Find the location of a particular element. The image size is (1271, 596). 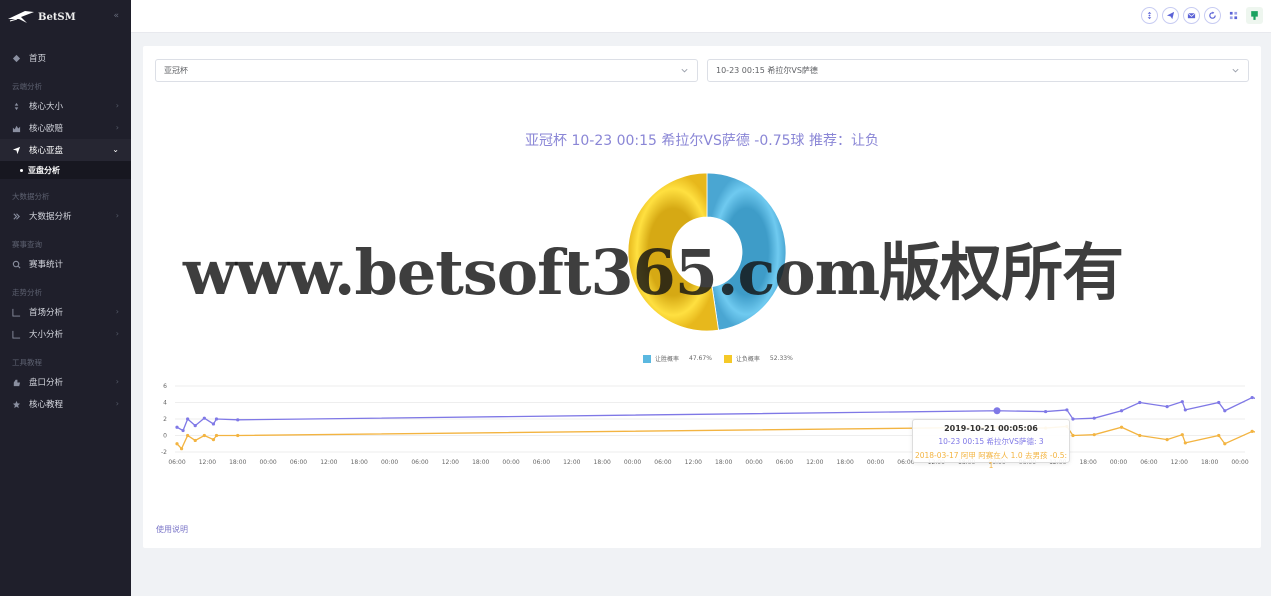

sidebar-item-bigdata: 大数据分析 › is located at coordinates (65, 216).